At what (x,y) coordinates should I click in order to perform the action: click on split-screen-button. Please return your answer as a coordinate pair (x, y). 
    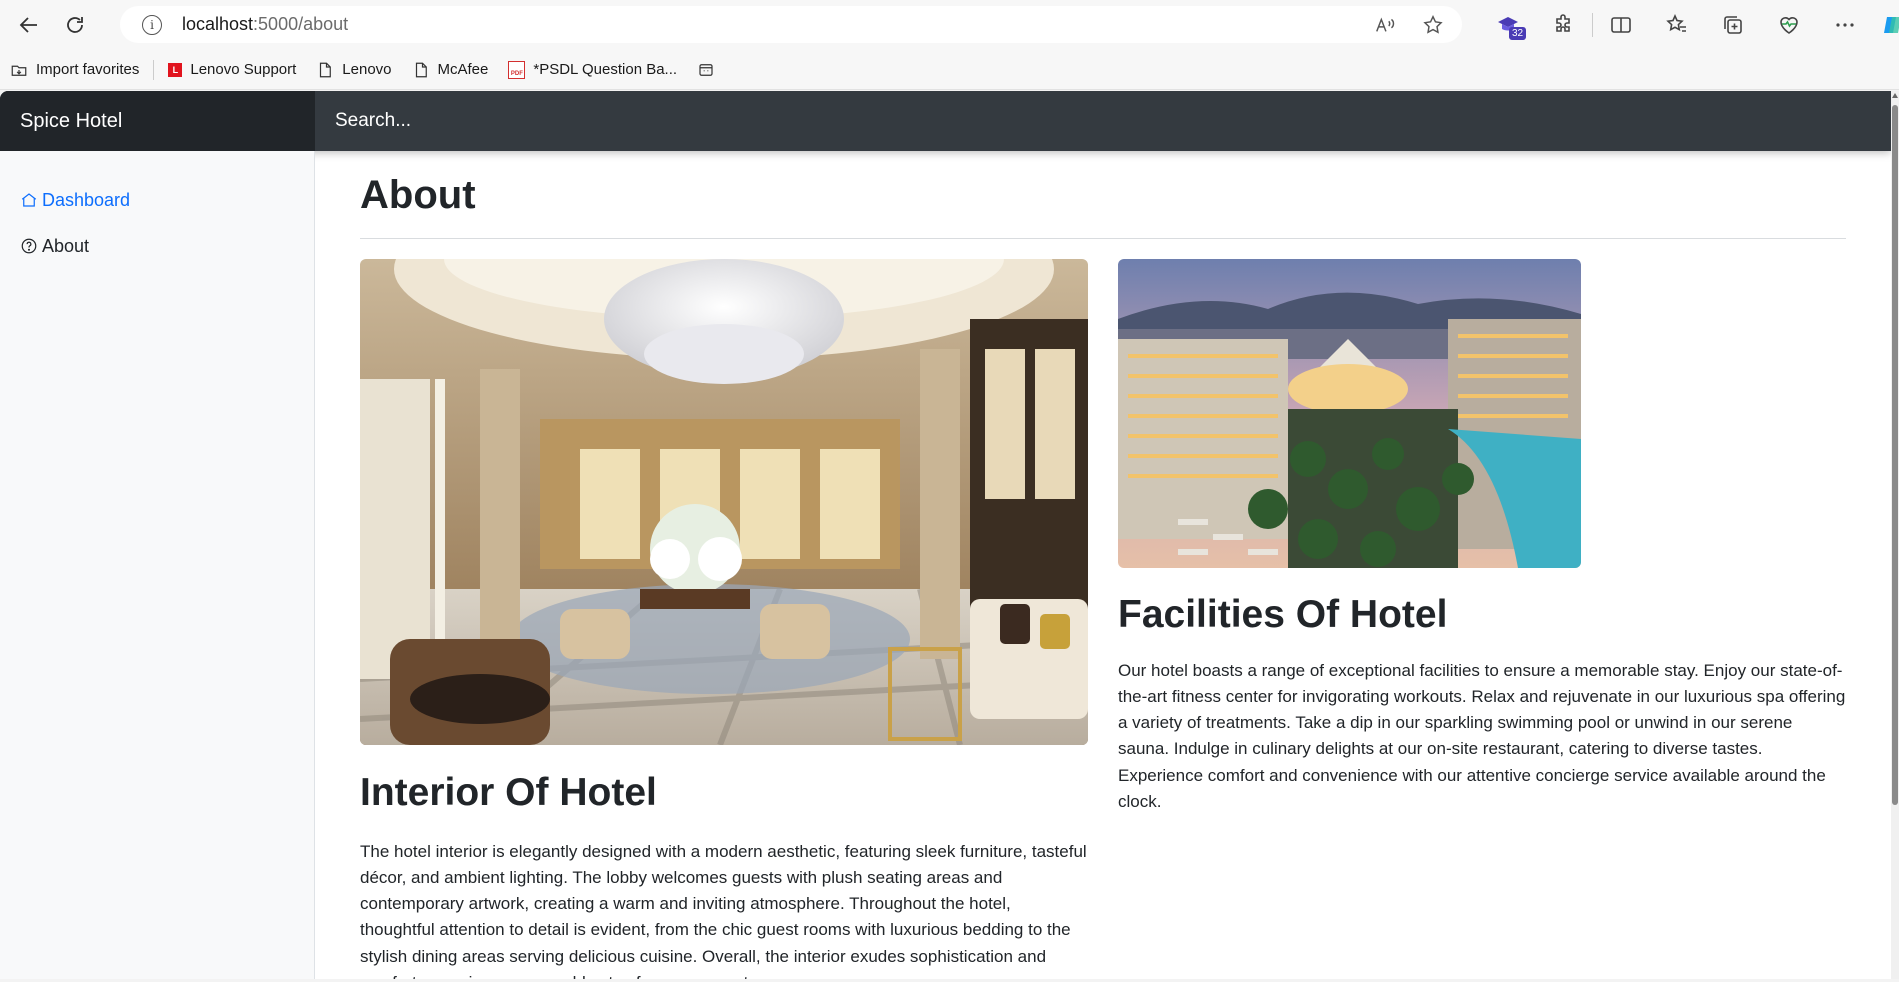
    Looking at the image, I should click on (1621, 25).